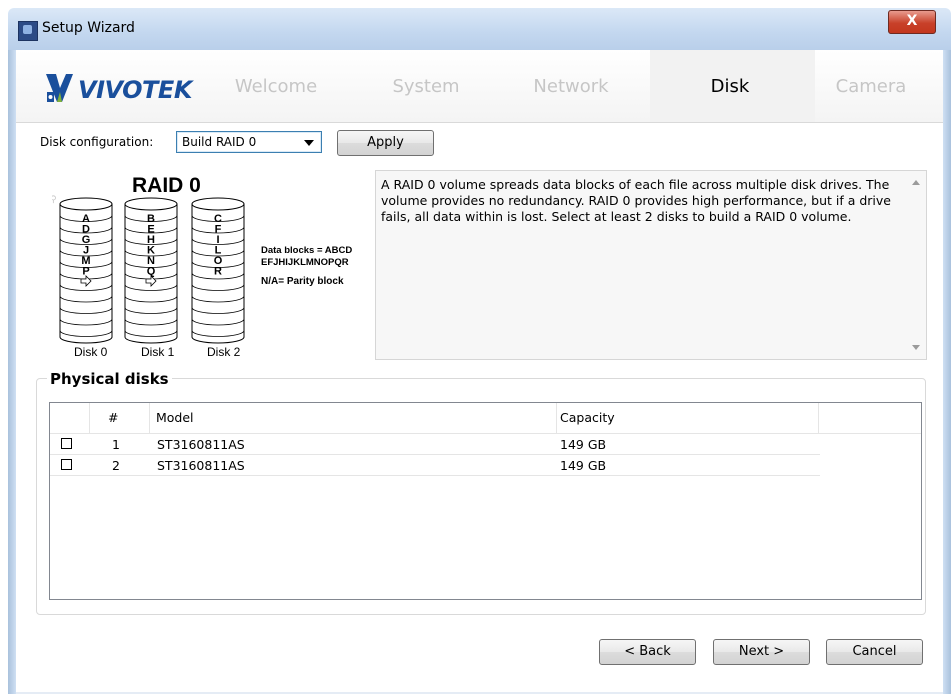 The height and width of the screenshot is (694, 951). I want to click on table-row: 2 ST3160811AS 149 GB, so click(435, 465).